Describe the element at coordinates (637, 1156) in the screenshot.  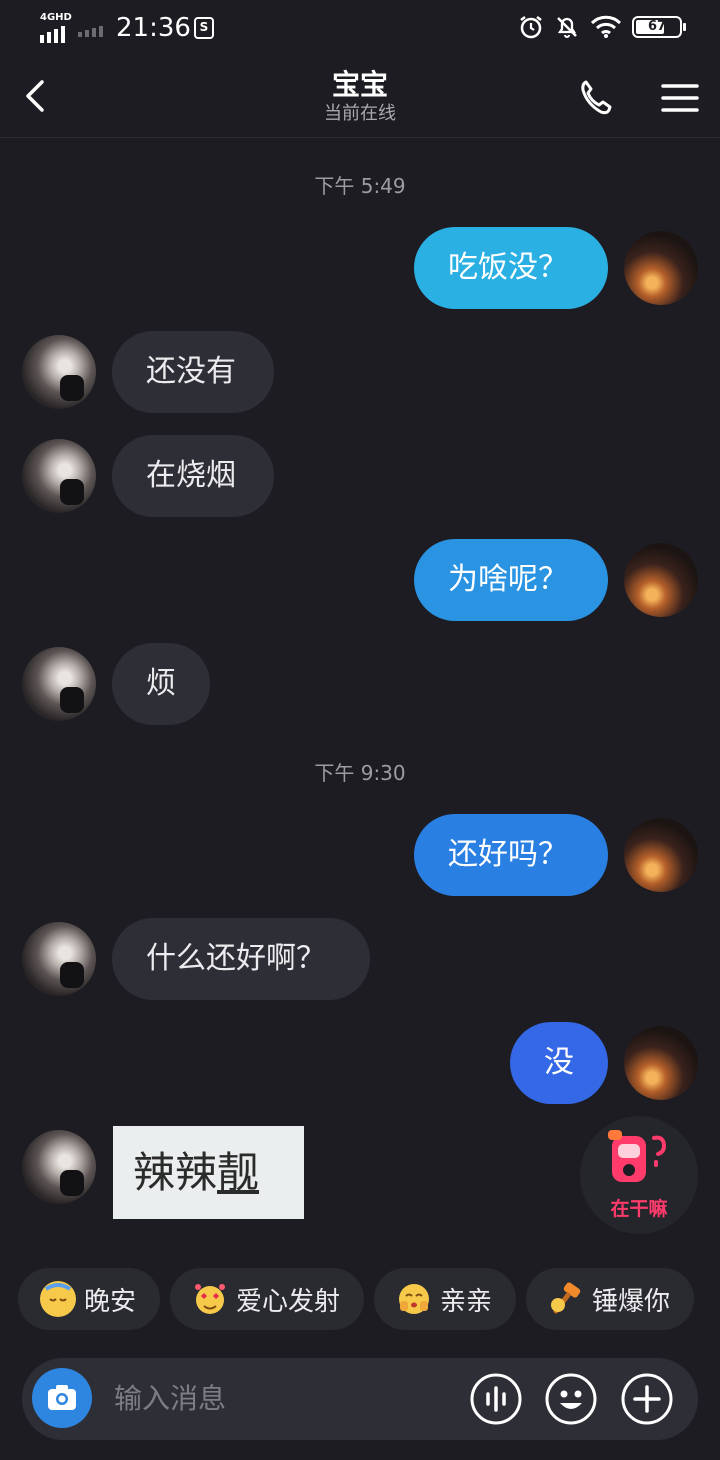
I see `phone-sticker-icon` at that location.